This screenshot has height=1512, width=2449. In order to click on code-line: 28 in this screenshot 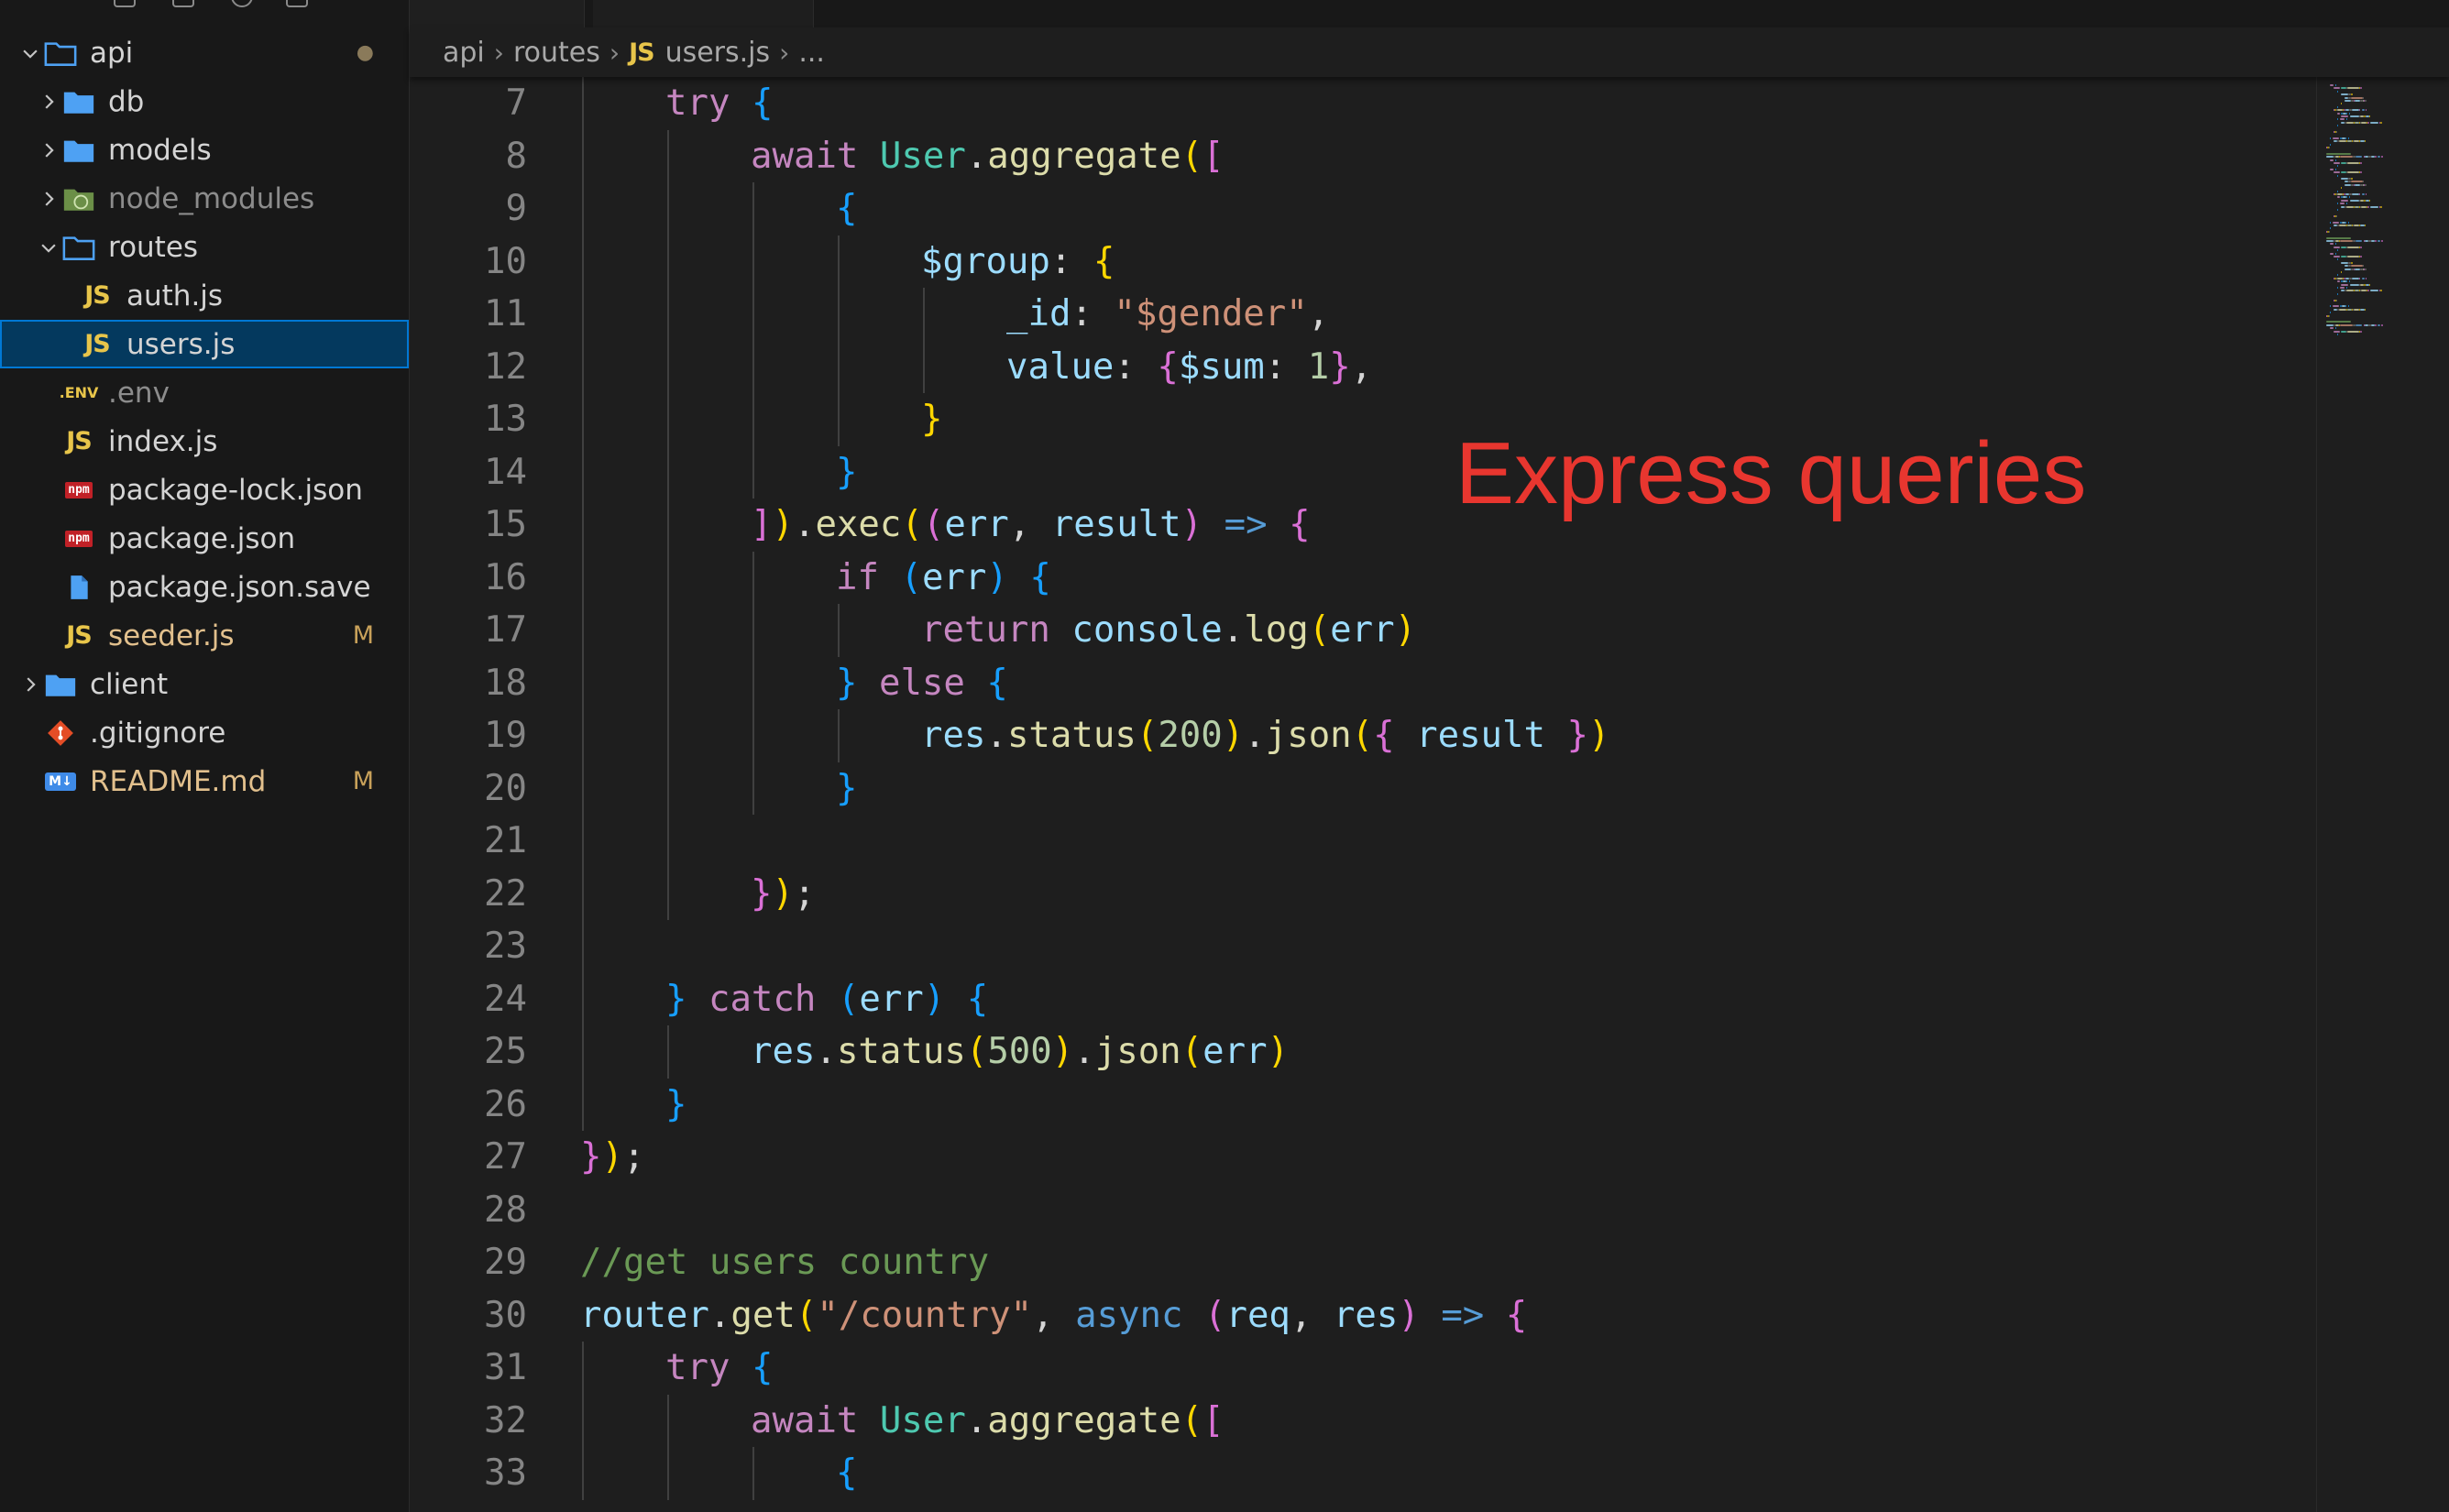, I will do `click(1363, 1210)`.